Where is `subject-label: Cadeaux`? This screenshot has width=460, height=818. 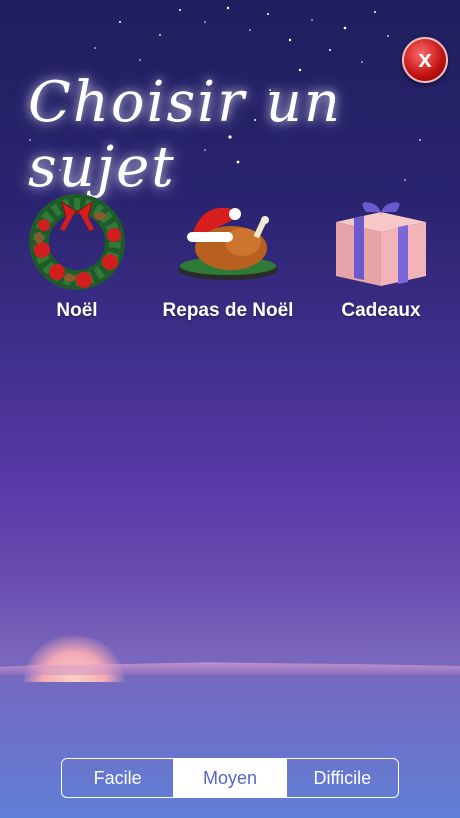 subject-label: Cadeaux is located at coordinates (381, 310).